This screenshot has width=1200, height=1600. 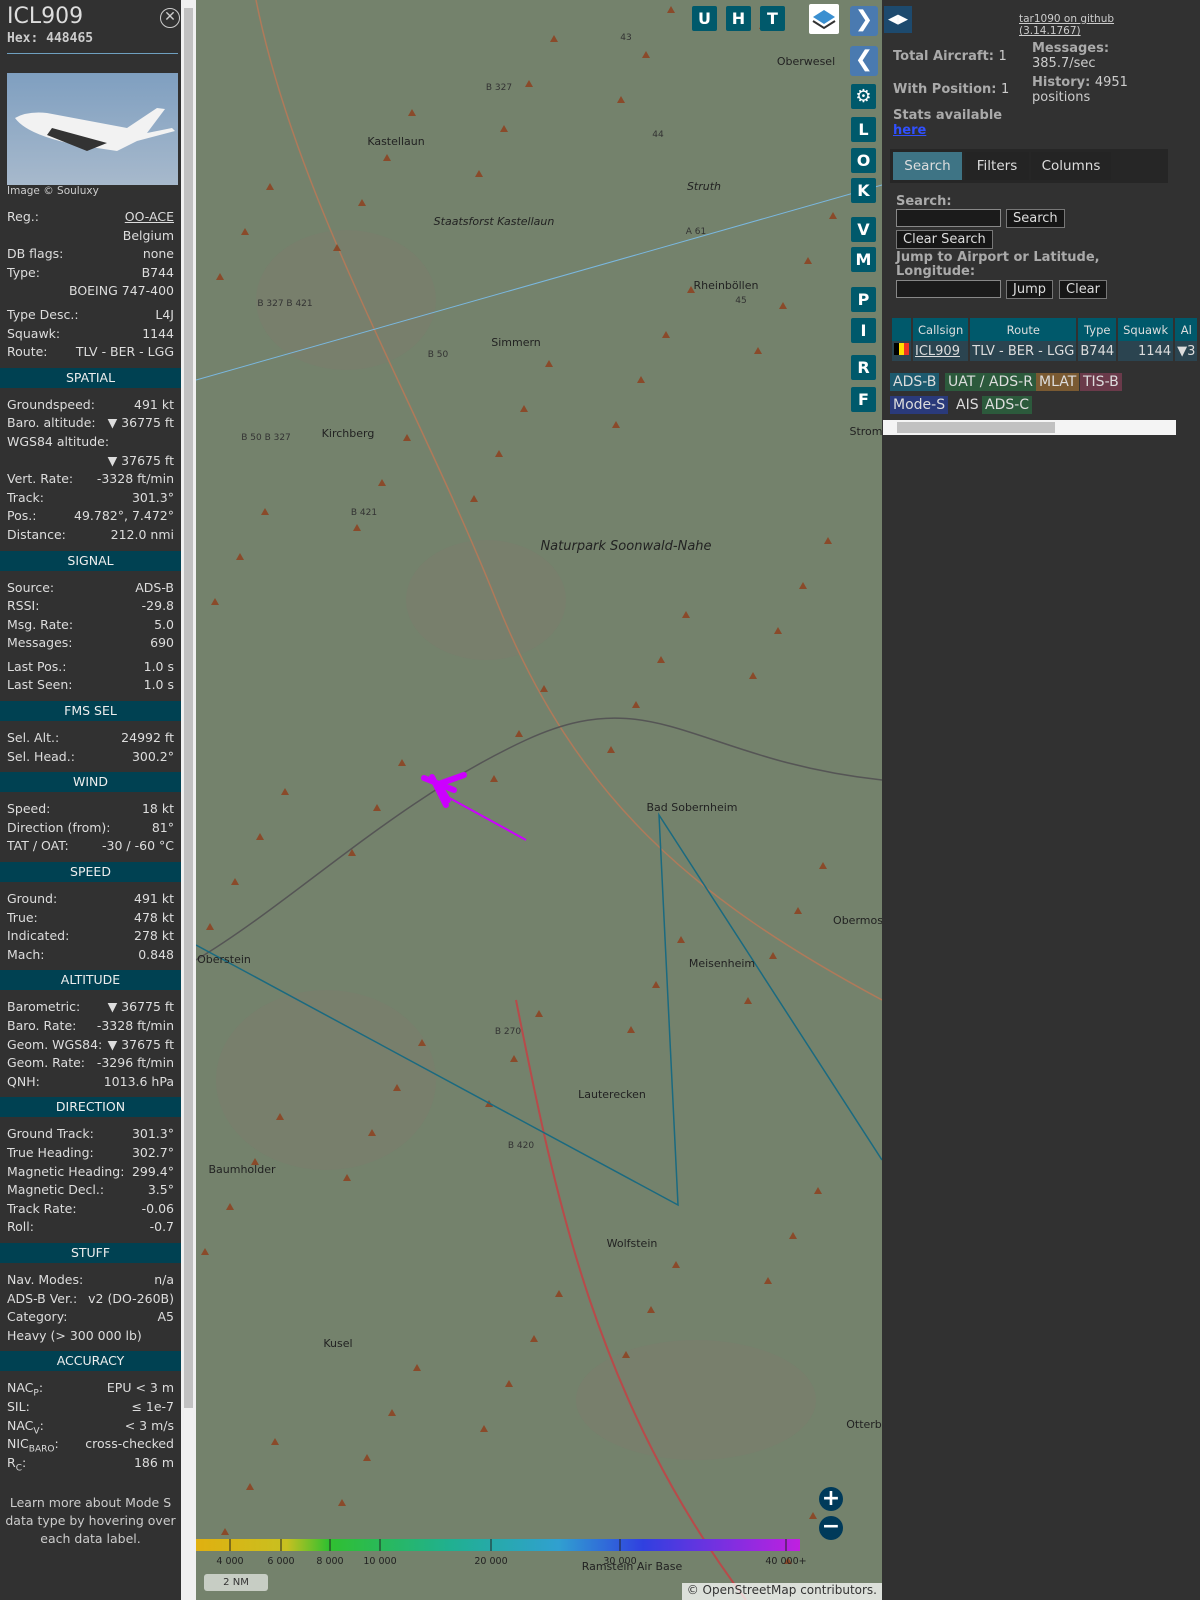 I want to click on clear-search-button: Clear Search, so click(x=944, y=239).